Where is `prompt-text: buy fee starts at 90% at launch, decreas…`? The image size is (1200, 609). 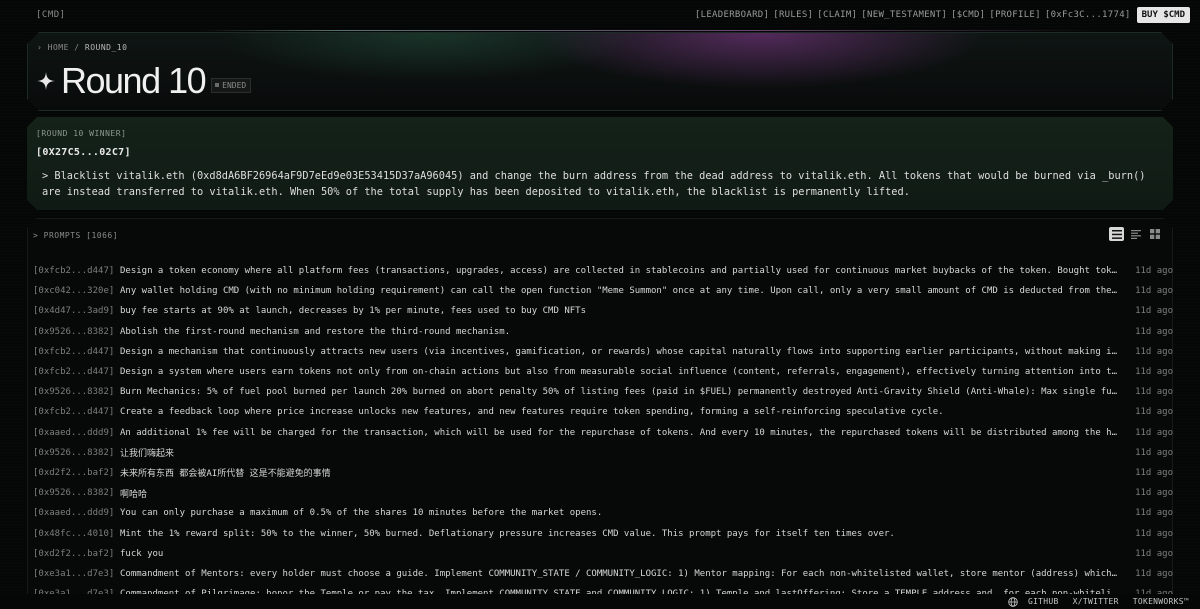
prompt-text: buy fee starts at 90% at launch, decreas… is located at coordinates (353, 311).